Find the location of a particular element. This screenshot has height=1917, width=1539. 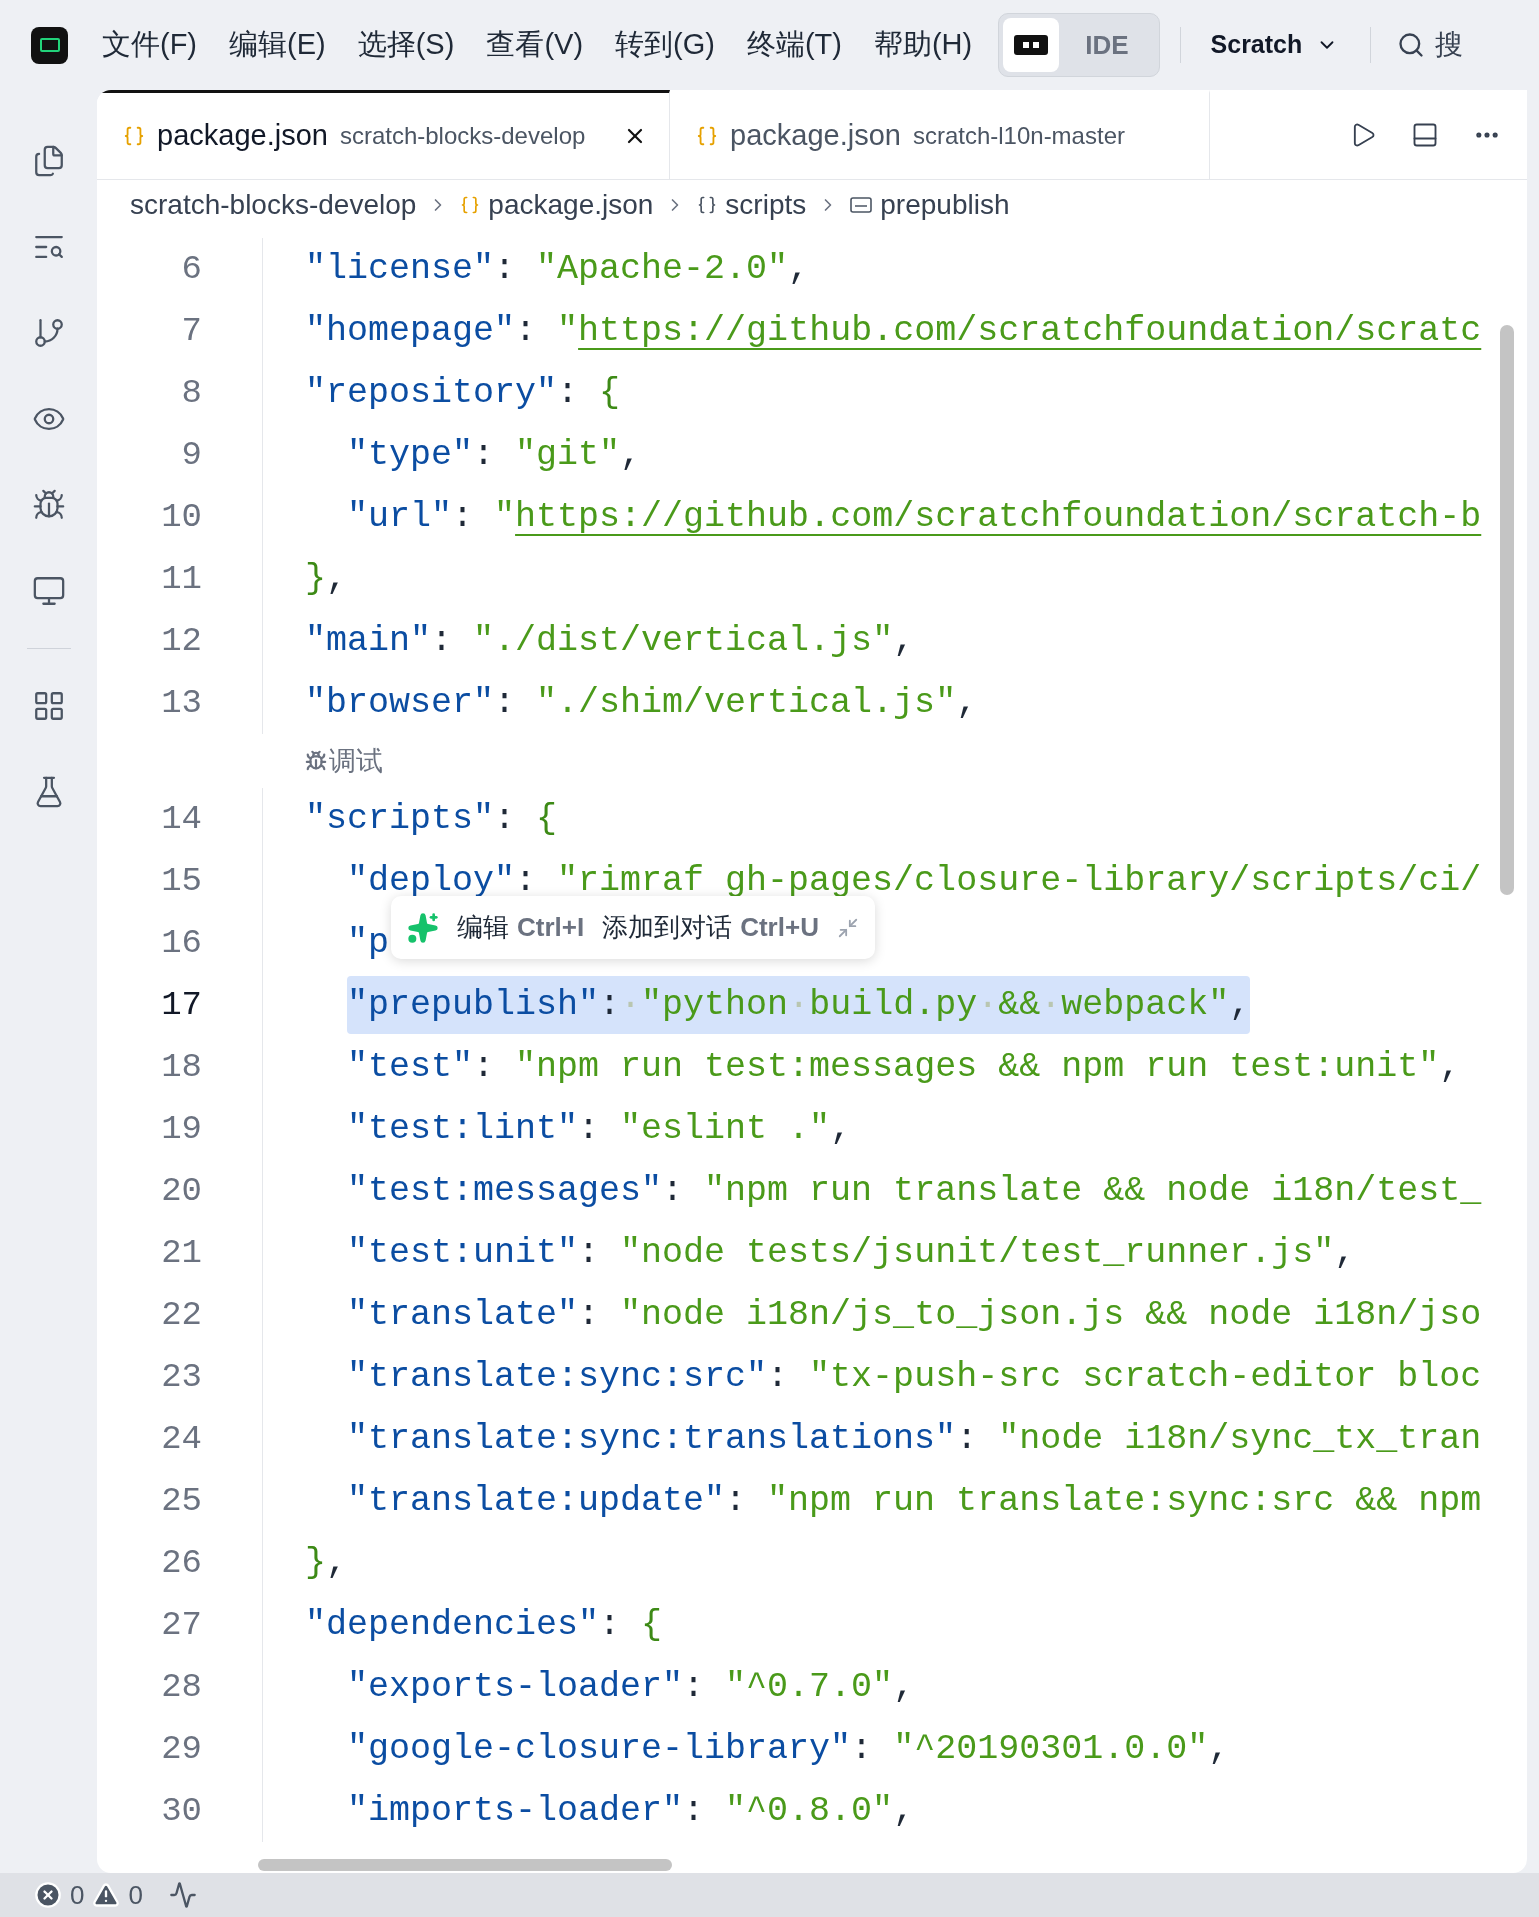

object-icon is located at coordinates (707, 205).